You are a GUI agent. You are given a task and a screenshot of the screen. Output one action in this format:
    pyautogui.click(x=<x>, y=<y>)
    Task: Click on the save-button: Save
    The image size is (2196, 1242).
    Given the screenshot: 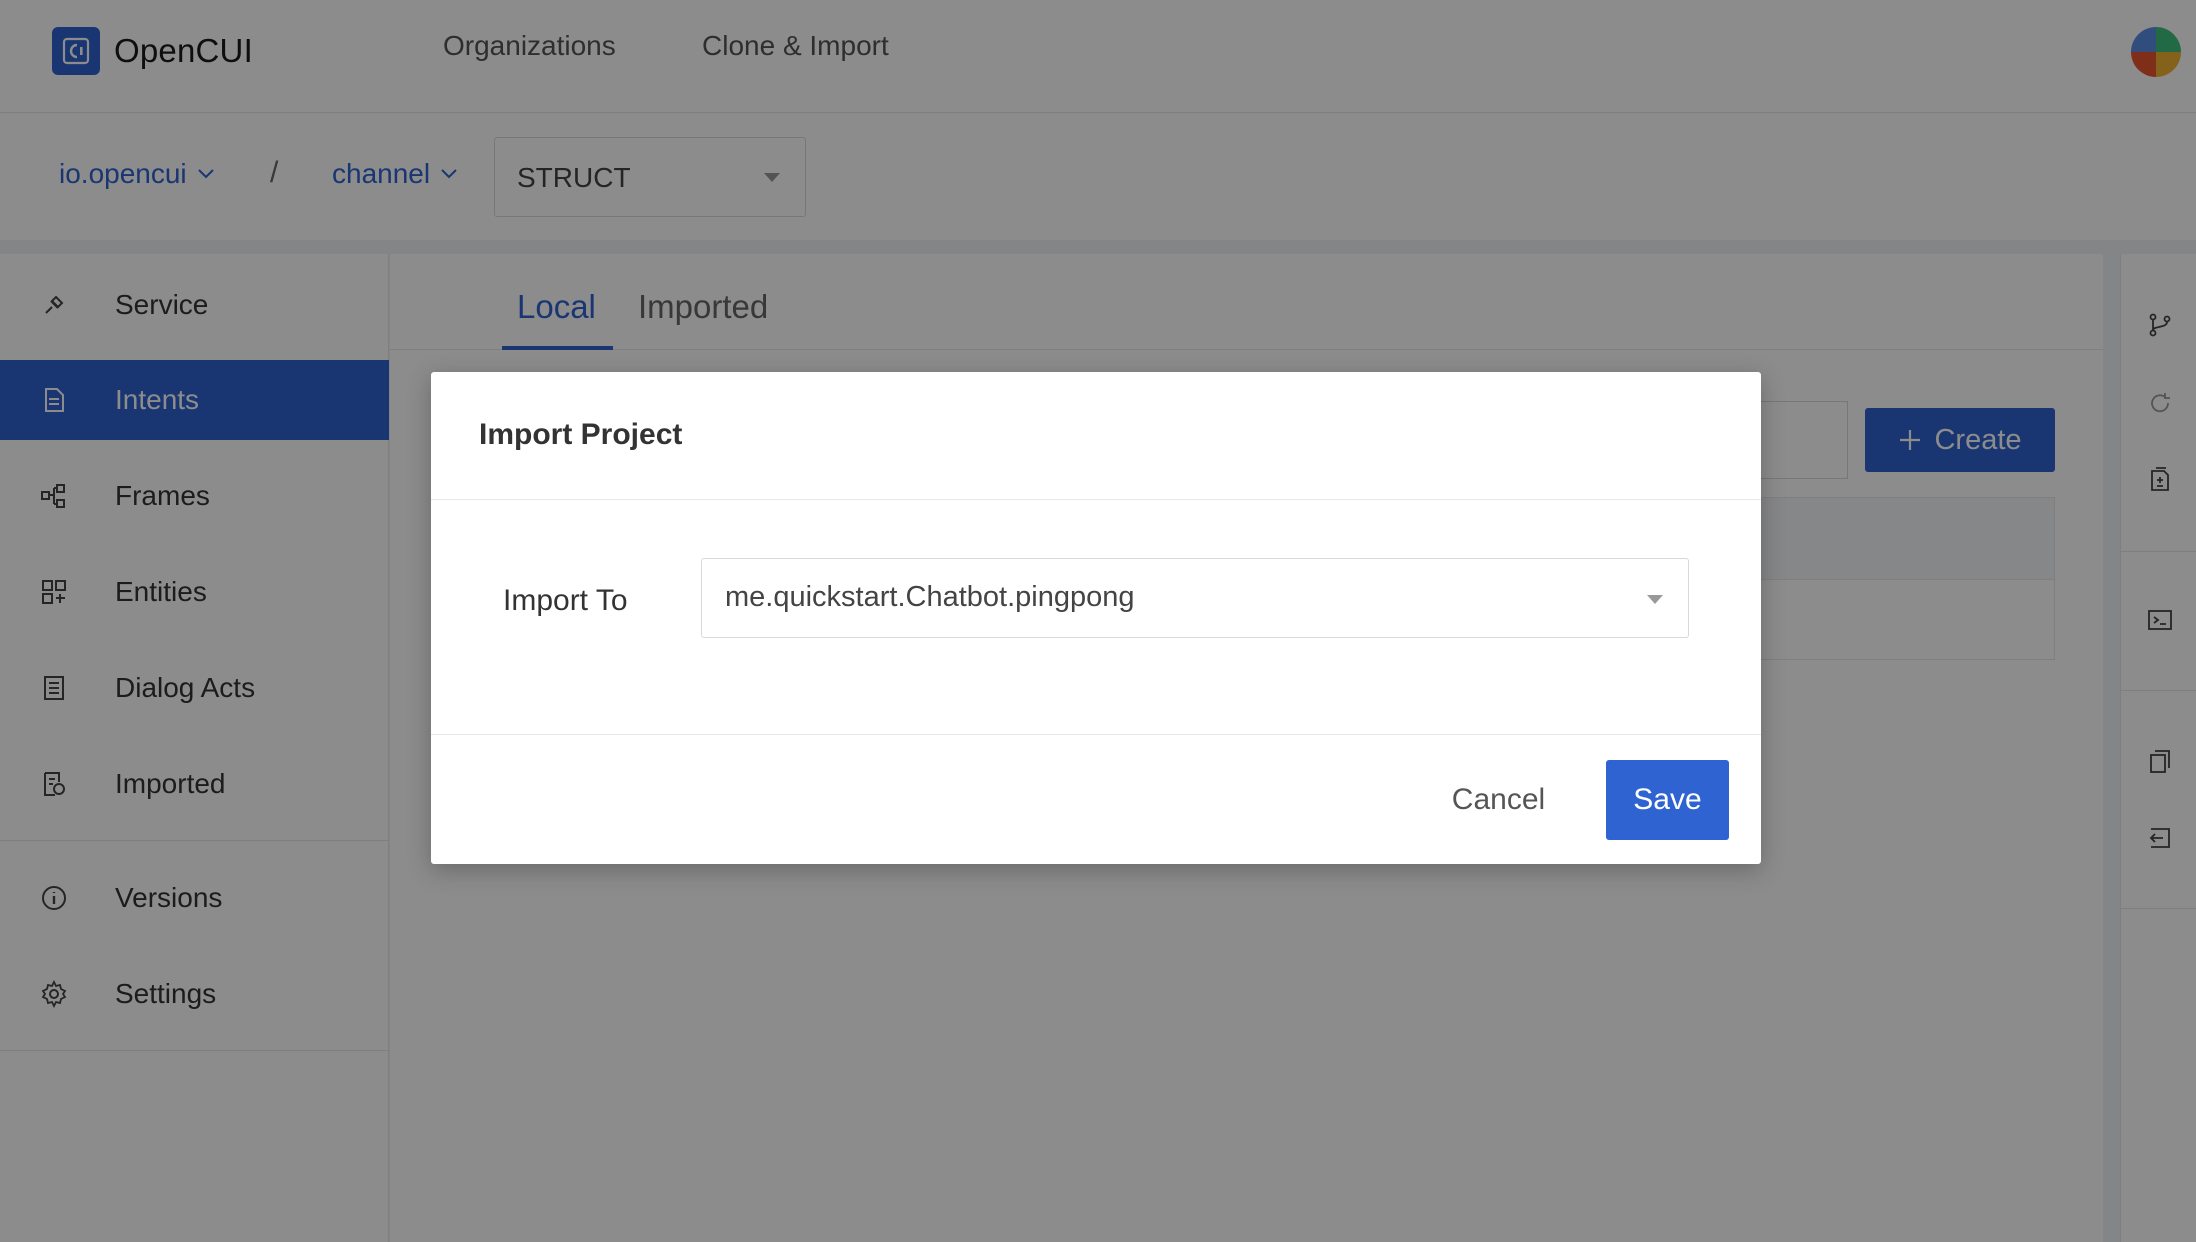 What is the action you would take?
    pyautogui.click(x=1667, y=800)
    